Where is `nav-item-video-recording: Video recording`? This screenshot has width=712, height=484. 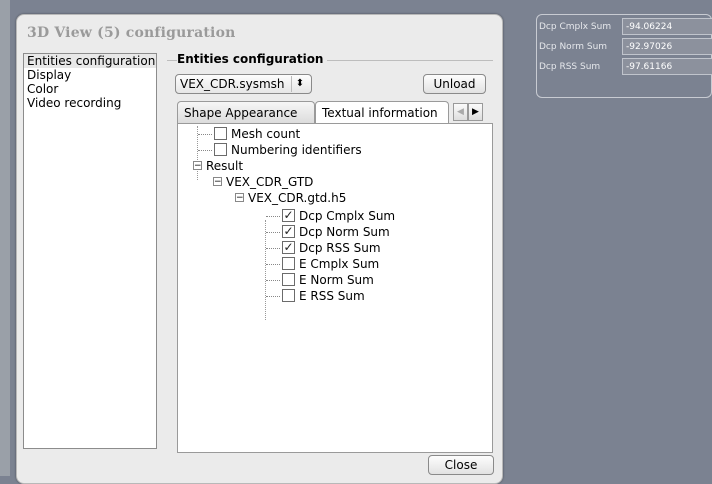
nav-item-video-recording: Video recording is located at coordinates (90, 103).